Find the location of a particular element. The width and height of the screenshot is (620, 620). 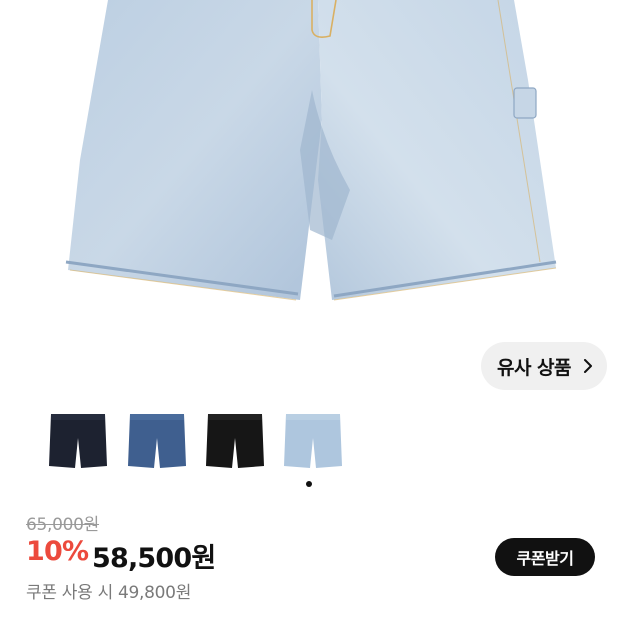

color-thumbnail-black-denim is located at coordinates (235, 441).